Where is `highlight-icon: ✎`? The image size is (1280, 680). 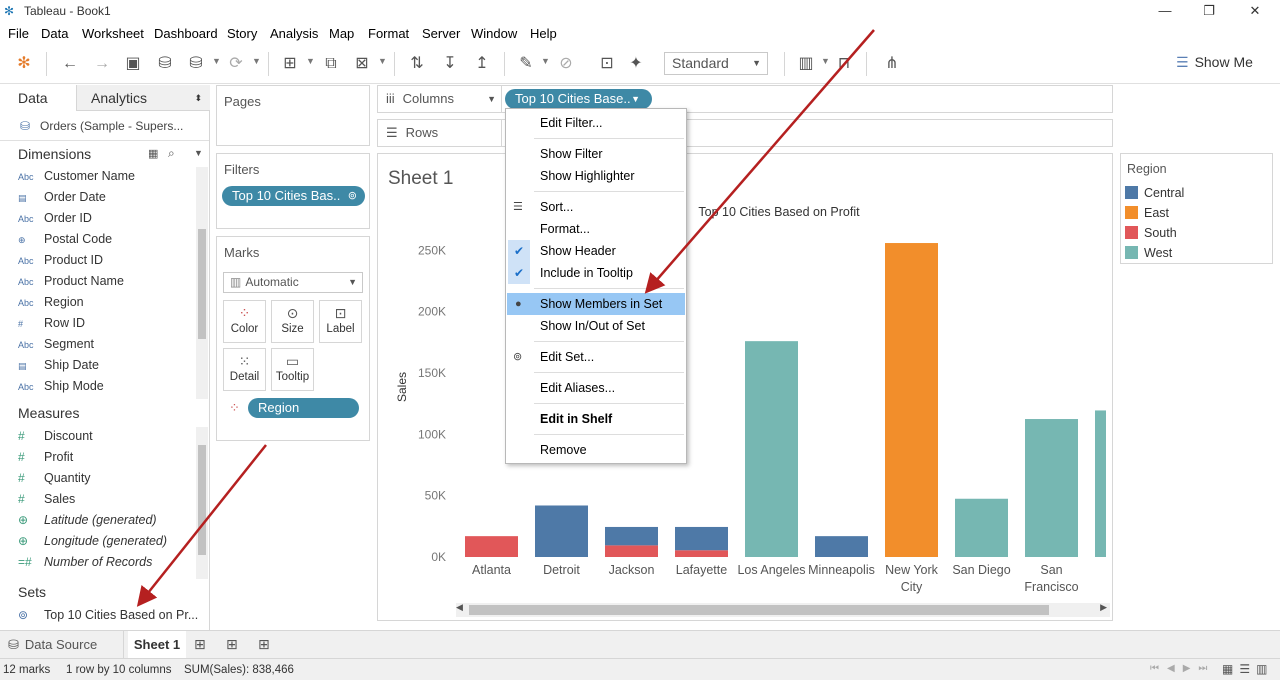
highlight-icon: ✎ is located at coordinates (526, 64).